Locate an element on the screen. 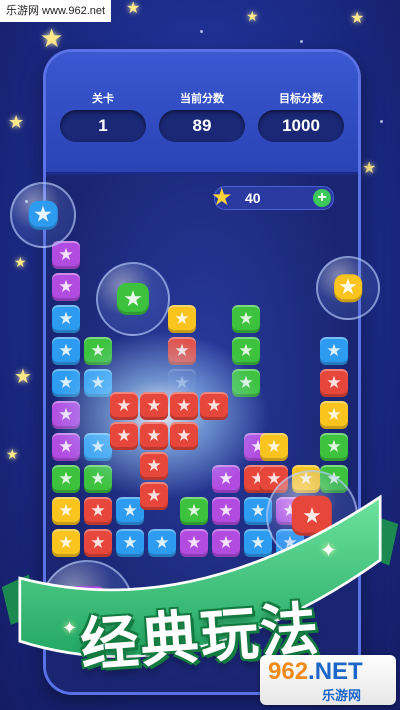  target-label: 目标分数 is located at coordinates (301, 99).